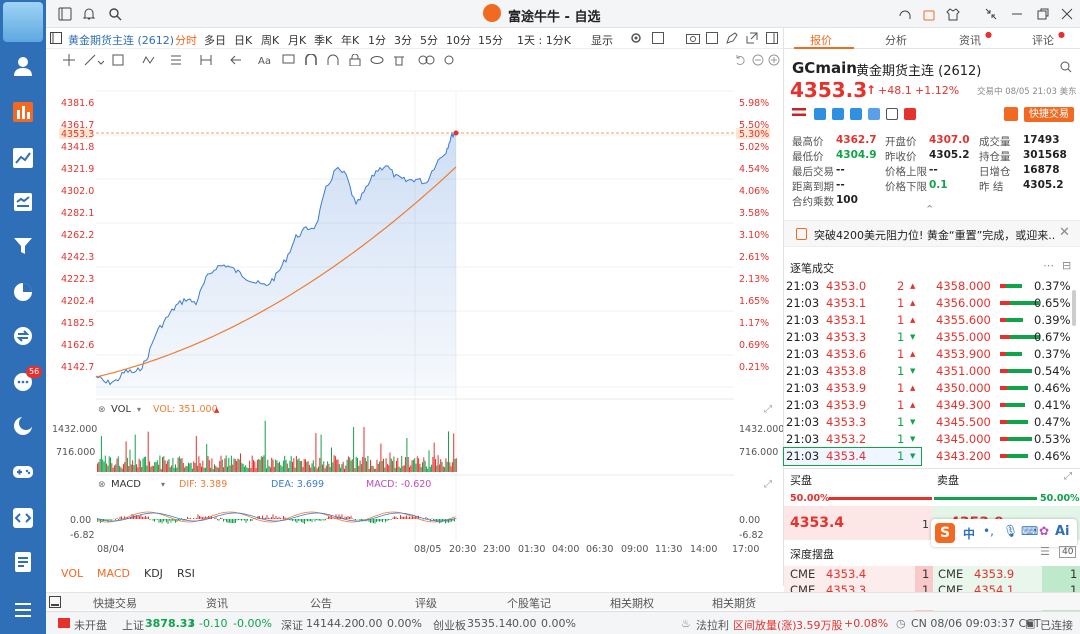 The width and height of the screenshot is (1080, 634). What do you see at coordinates (1029, 531) in the screenshot?
I see `ime-keyboard-icon: ⌨` at bounding box center [1029, 531].